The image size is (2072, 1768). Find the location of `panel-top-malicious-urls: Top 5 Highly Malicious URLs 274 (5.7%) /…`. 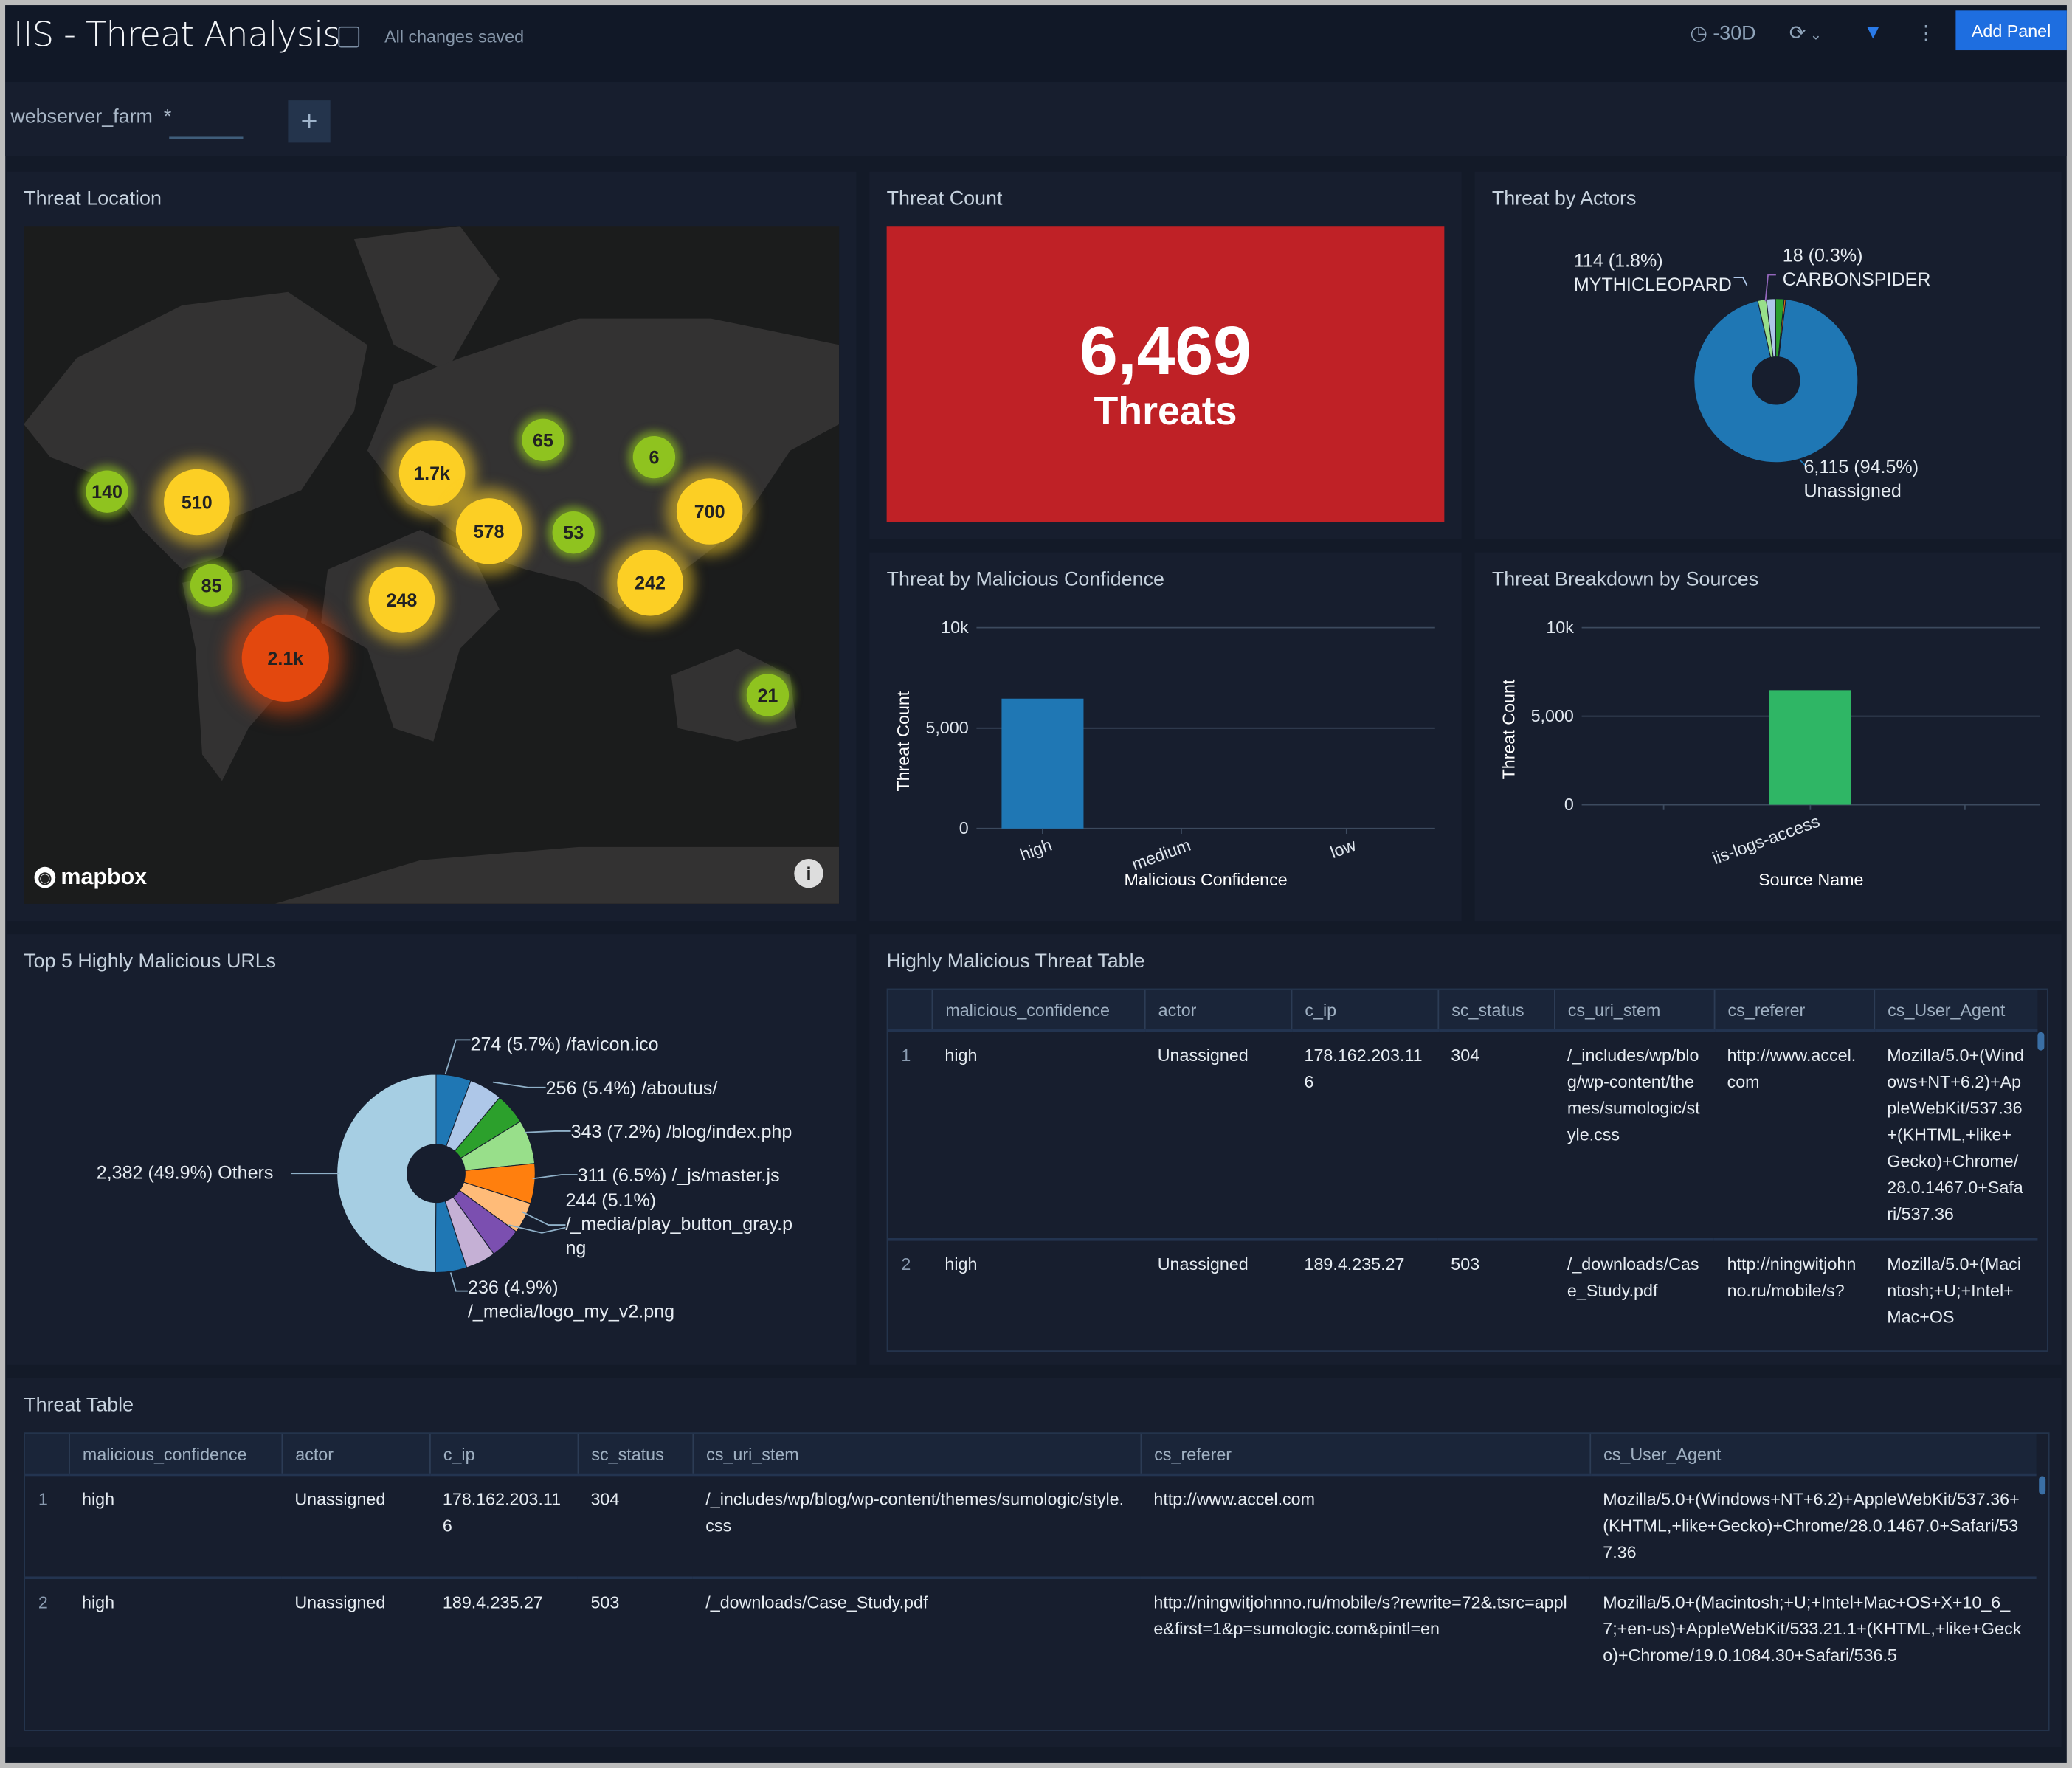

panel-top-malicious-urls: Top 5 Highly Malicious URLs 274 (5.7%) /… is located at coordinates (431, 1150).